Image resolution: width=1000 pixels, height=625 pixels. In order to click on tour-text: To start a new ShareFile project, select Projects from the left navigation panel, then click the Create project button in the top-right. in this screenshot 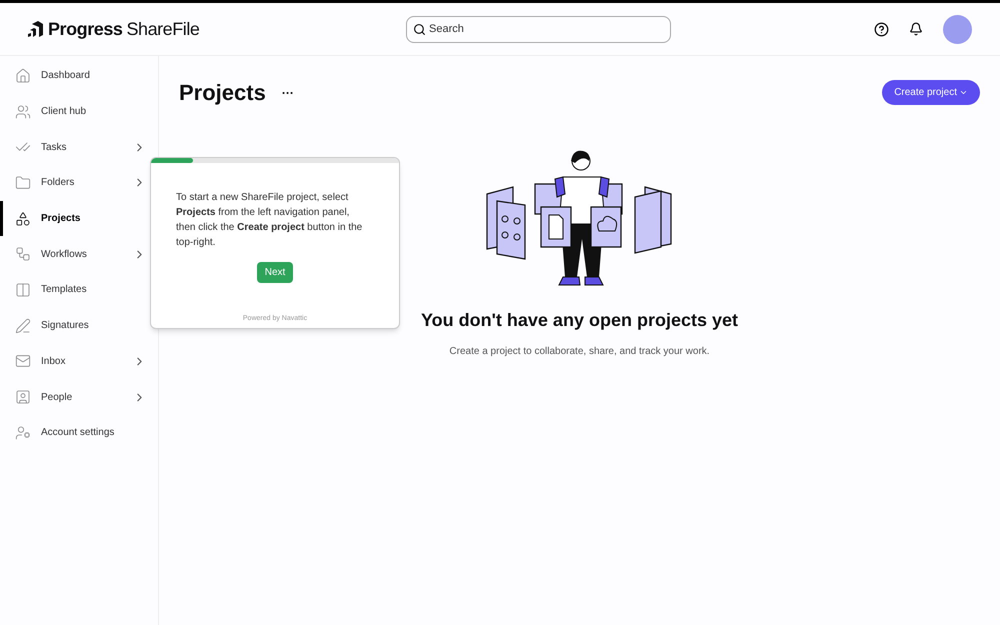, I will do `click(269, 220)`.